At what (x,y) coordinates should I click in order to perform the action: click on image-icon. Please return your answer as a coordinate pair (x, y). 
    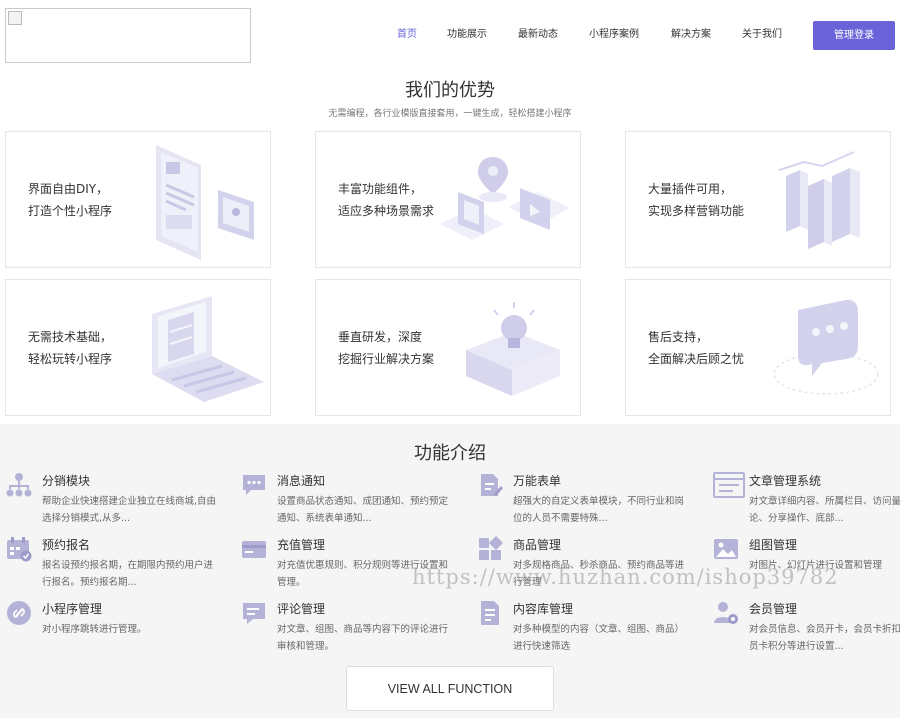
    Looking at the image, I should click on (726, 549).